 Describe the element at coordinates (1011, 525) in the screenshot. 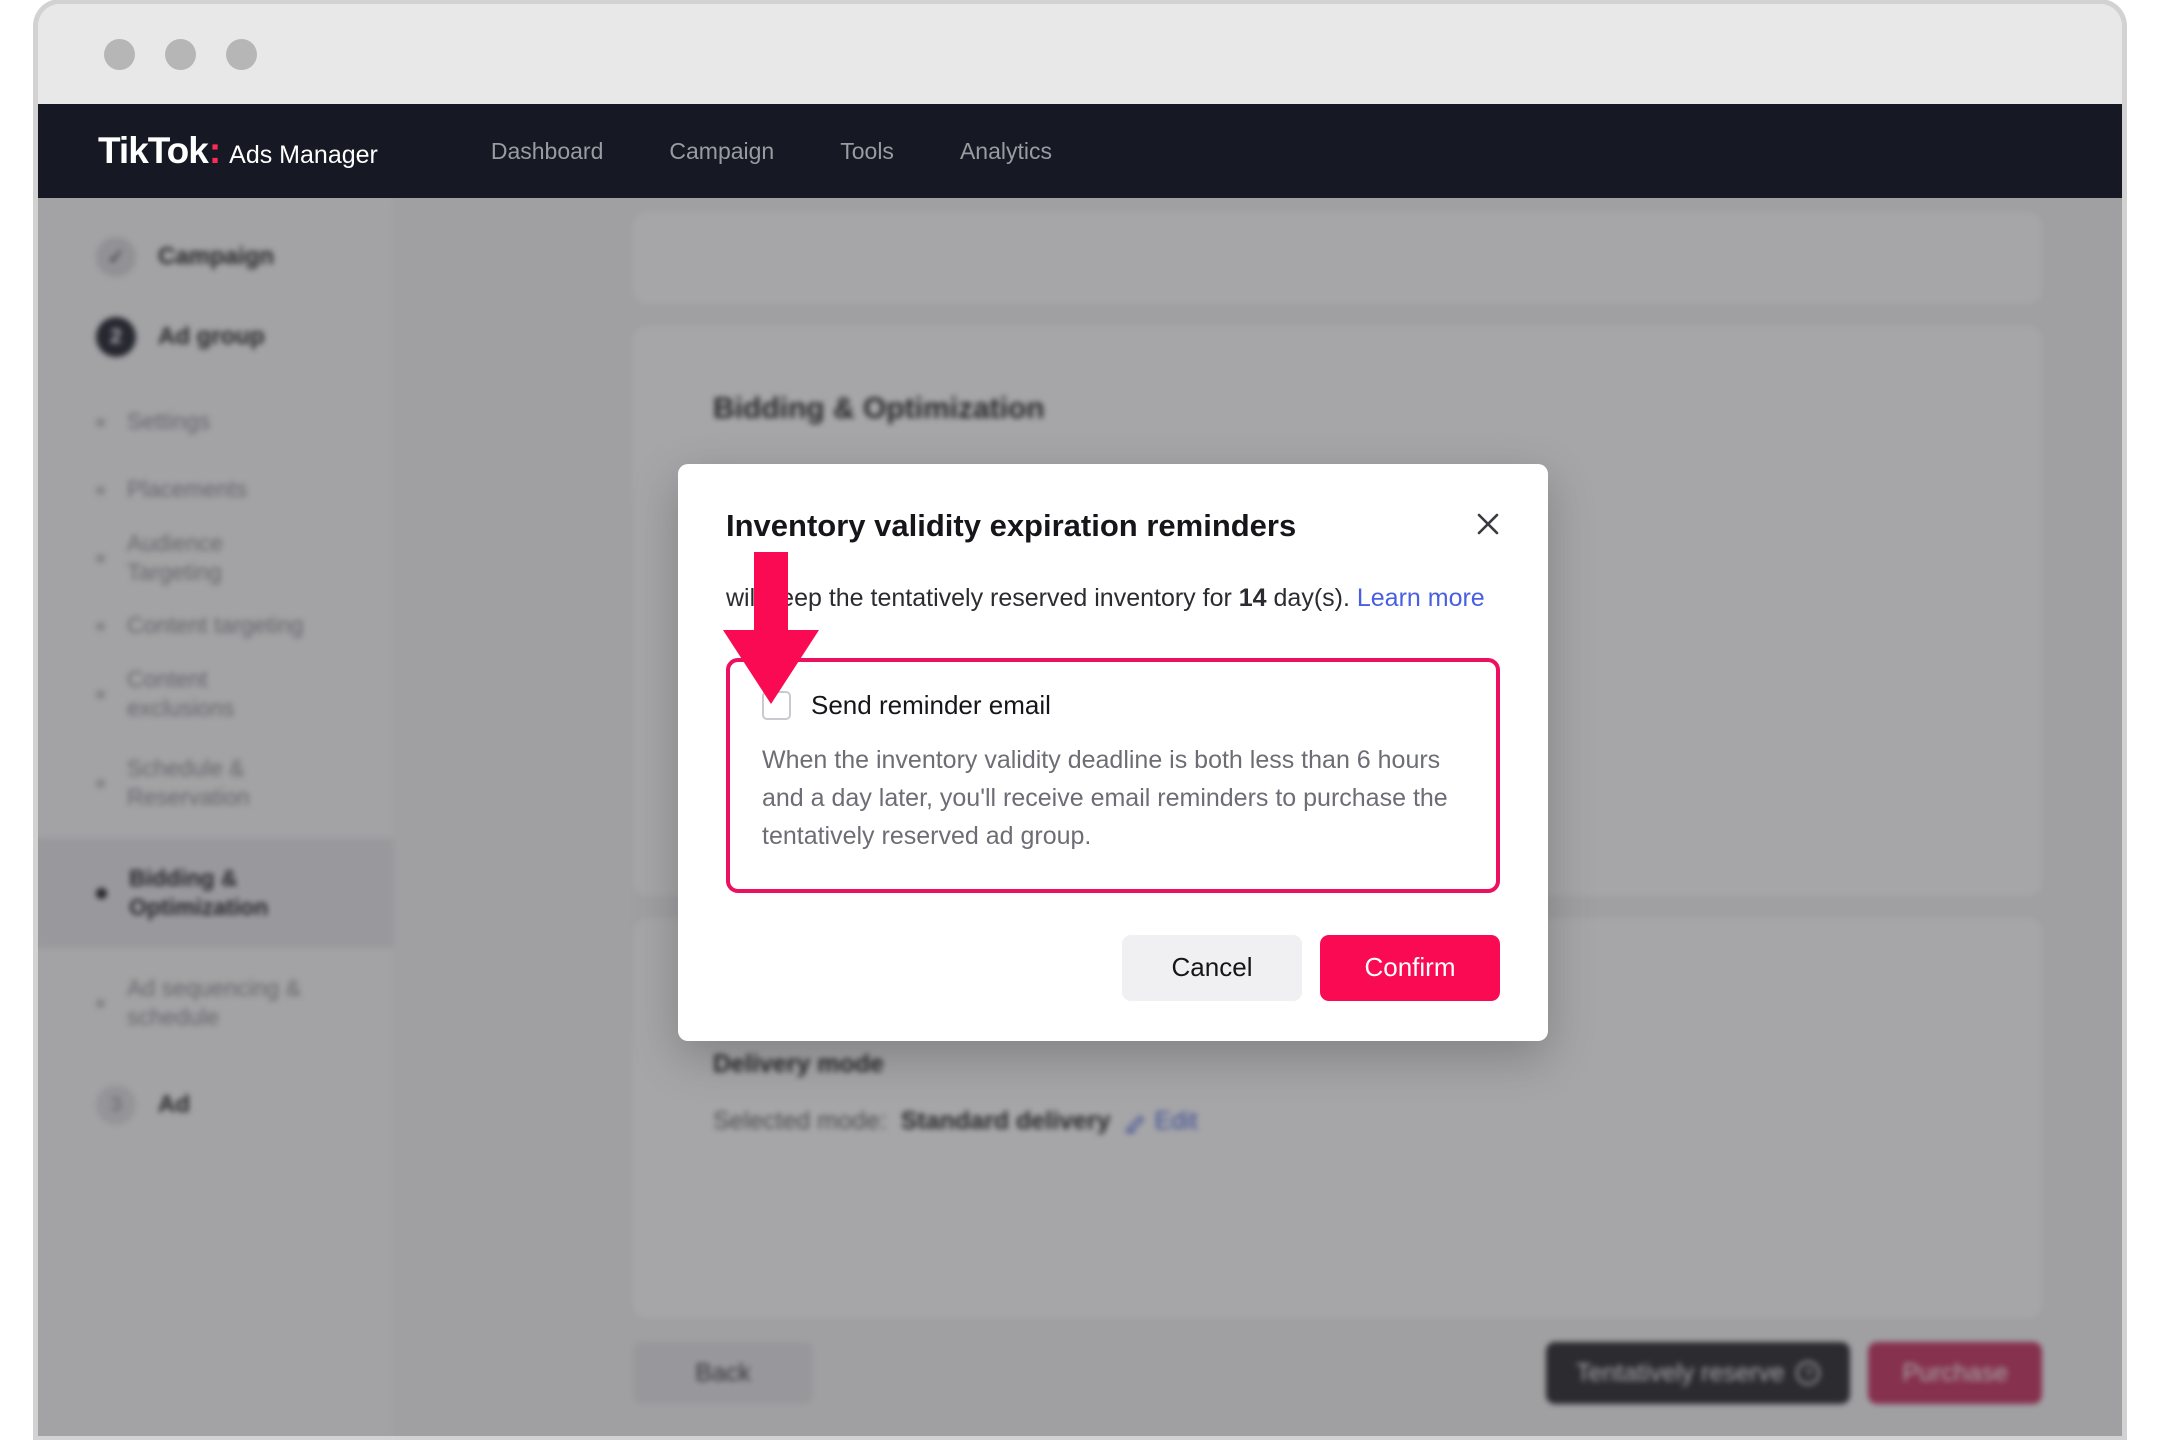

I see `dialog-title: Inventory validity expiration reminders` at that location.